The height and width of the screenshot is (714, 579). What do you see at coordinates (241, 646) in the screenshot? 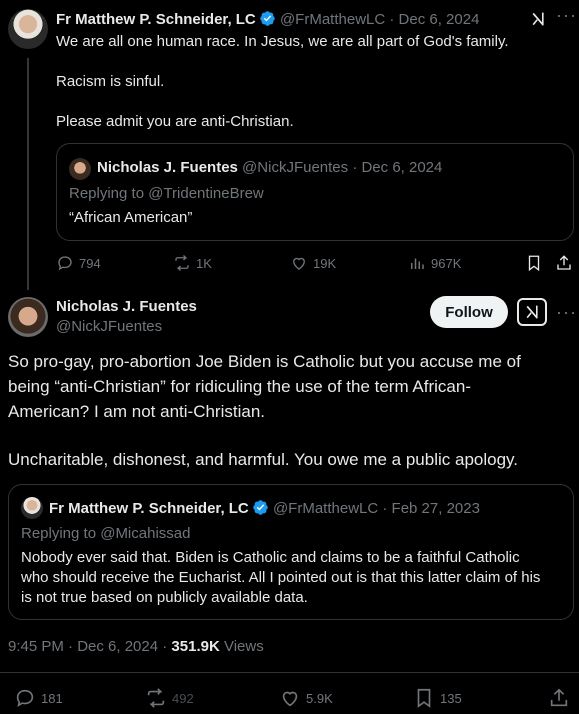
I see `views-label: Views` at bounding box center [241, 646].